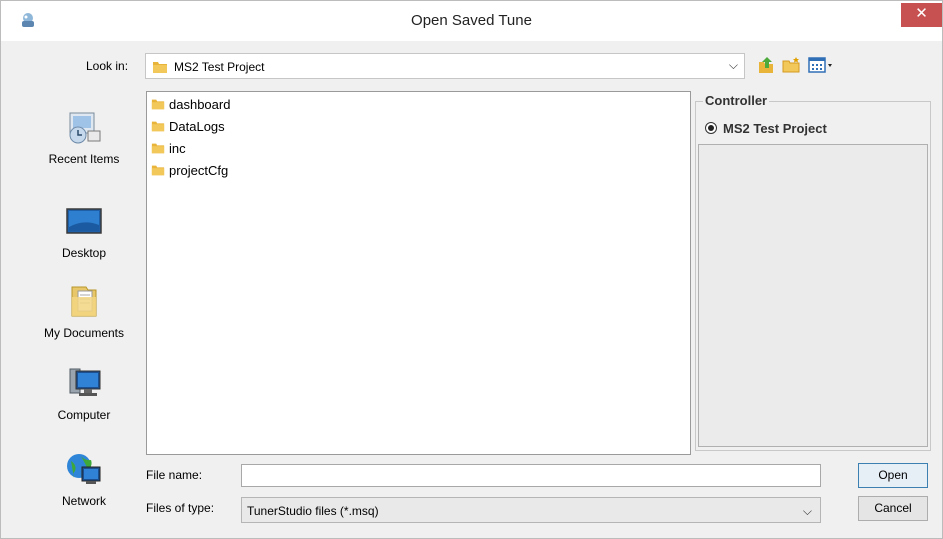 The height and width of the screenshot is (539, 943). I want to click on place-desktop: Desktop, so click(84, 230).